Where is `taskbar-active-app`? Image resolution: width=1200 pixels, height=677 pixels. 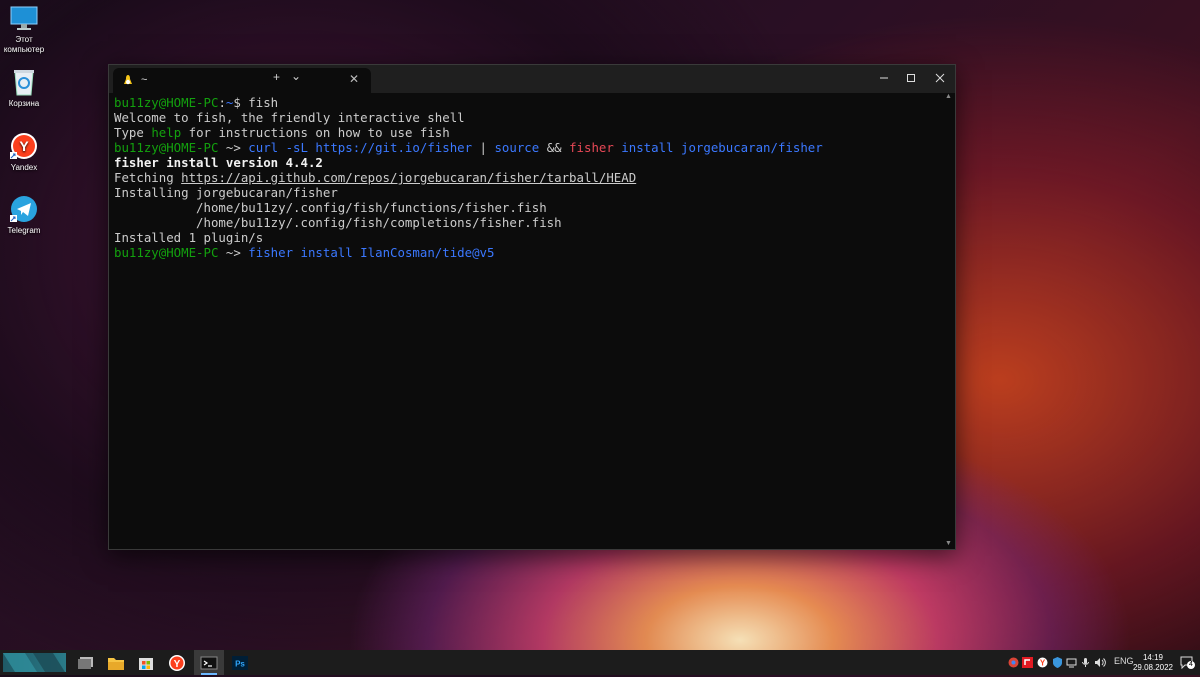 taskbar-active-app is located at coordinates (209, 662).